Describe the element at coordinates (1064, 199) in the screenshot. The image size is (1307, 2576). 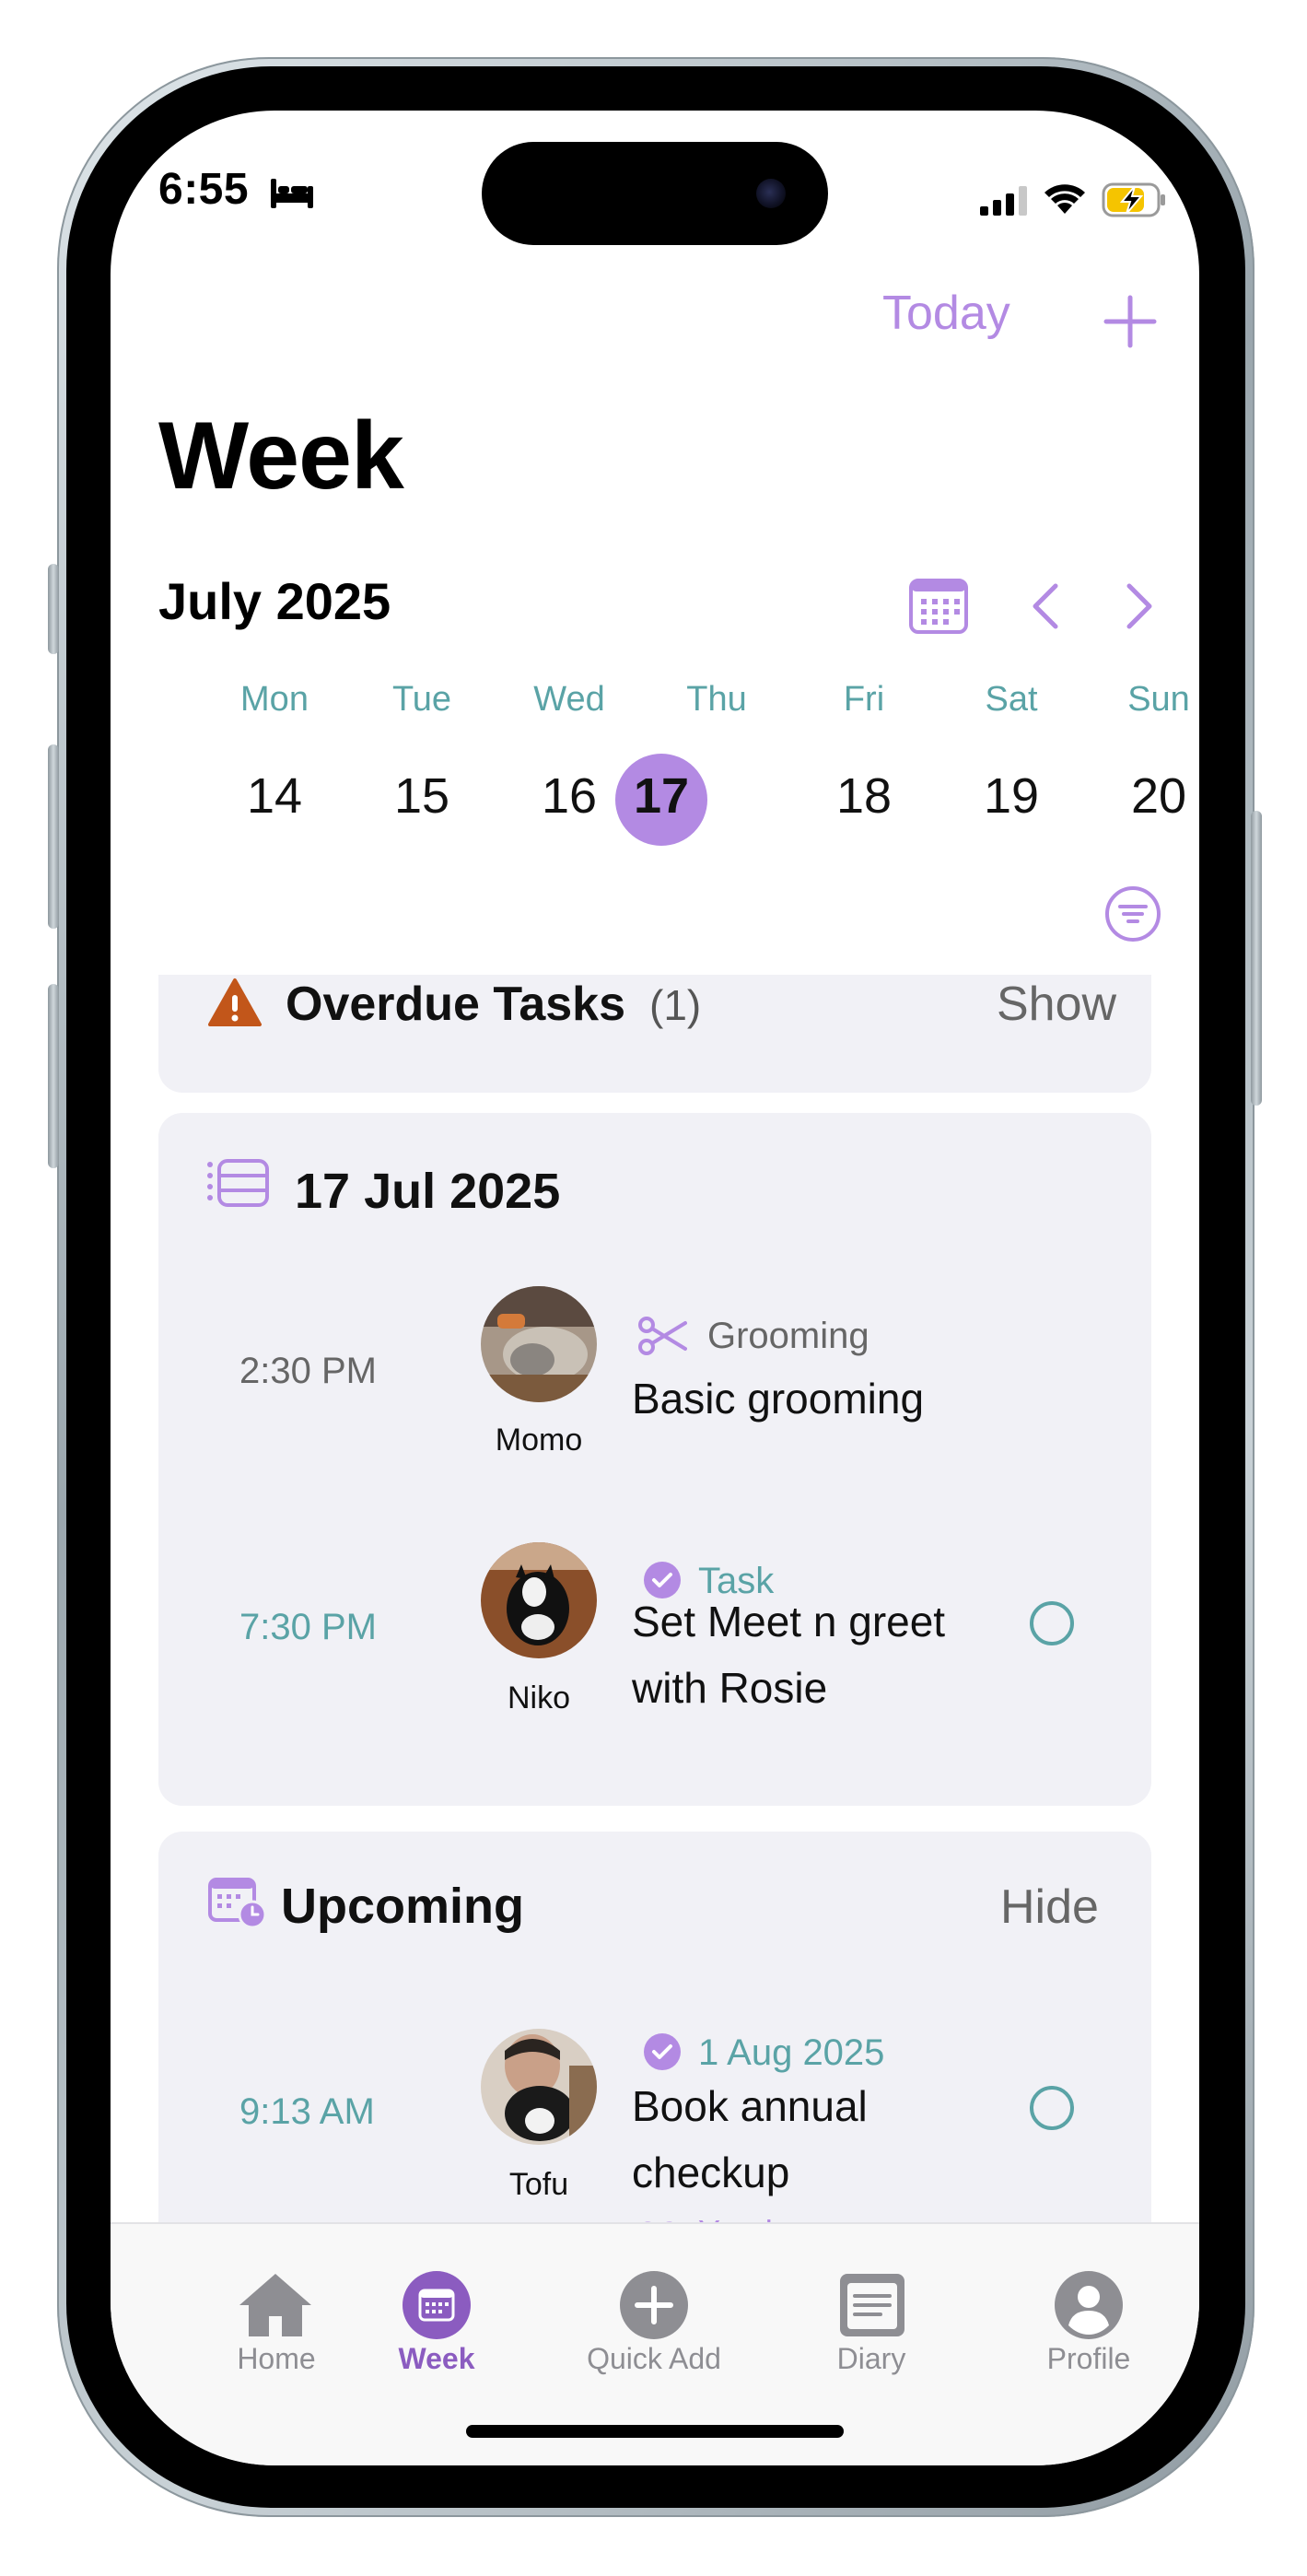
I see `wifi-icon` at that location.